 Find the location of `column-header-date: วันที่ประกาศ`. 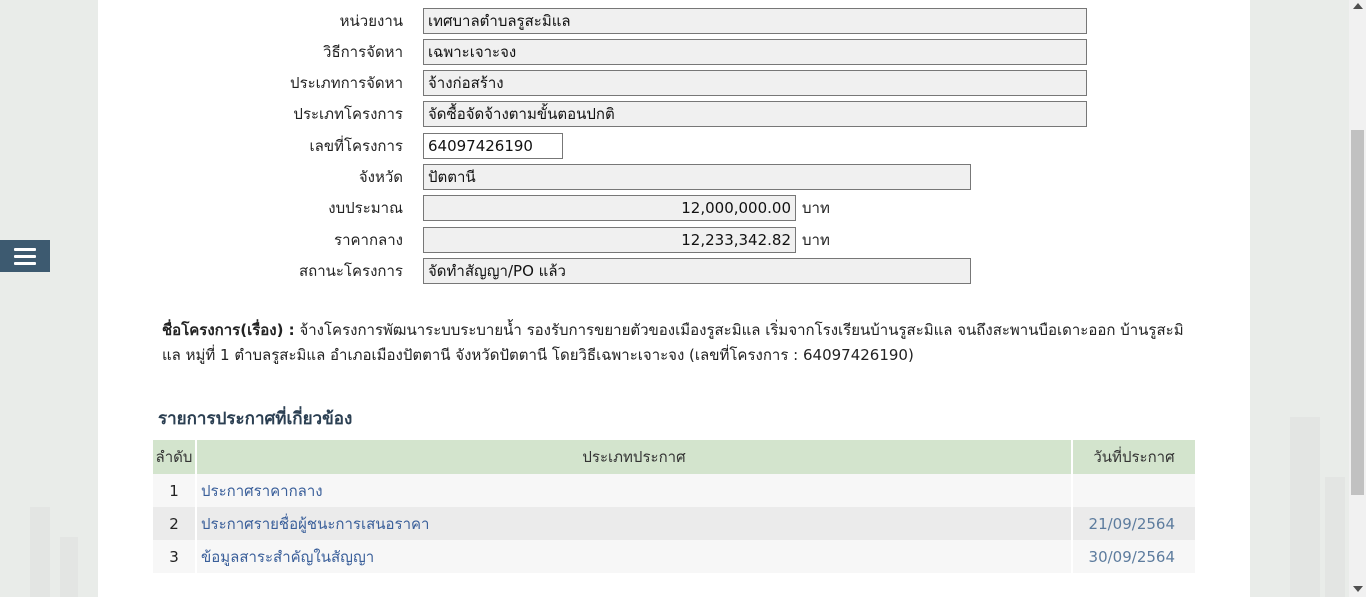

column-header-date: วันที่ประกาศ is located at coordinates (1133, 457).